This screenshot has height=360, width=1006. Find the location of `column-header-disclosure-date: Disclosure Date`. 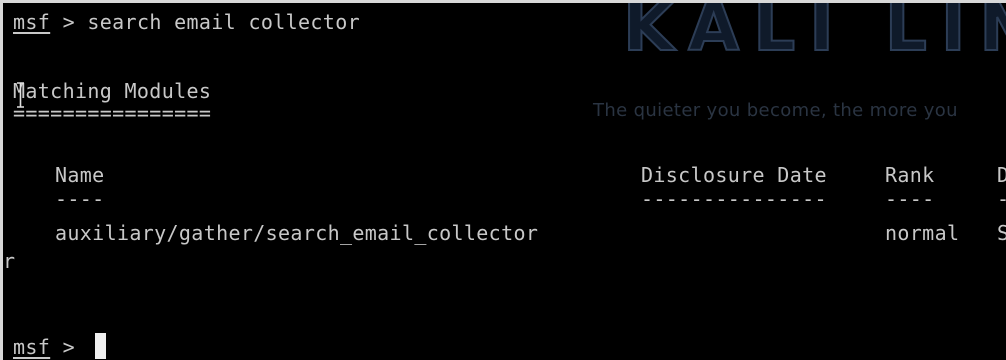

column-header-disclosure-date: Disclosure Date is located at coordinates (734, 175).